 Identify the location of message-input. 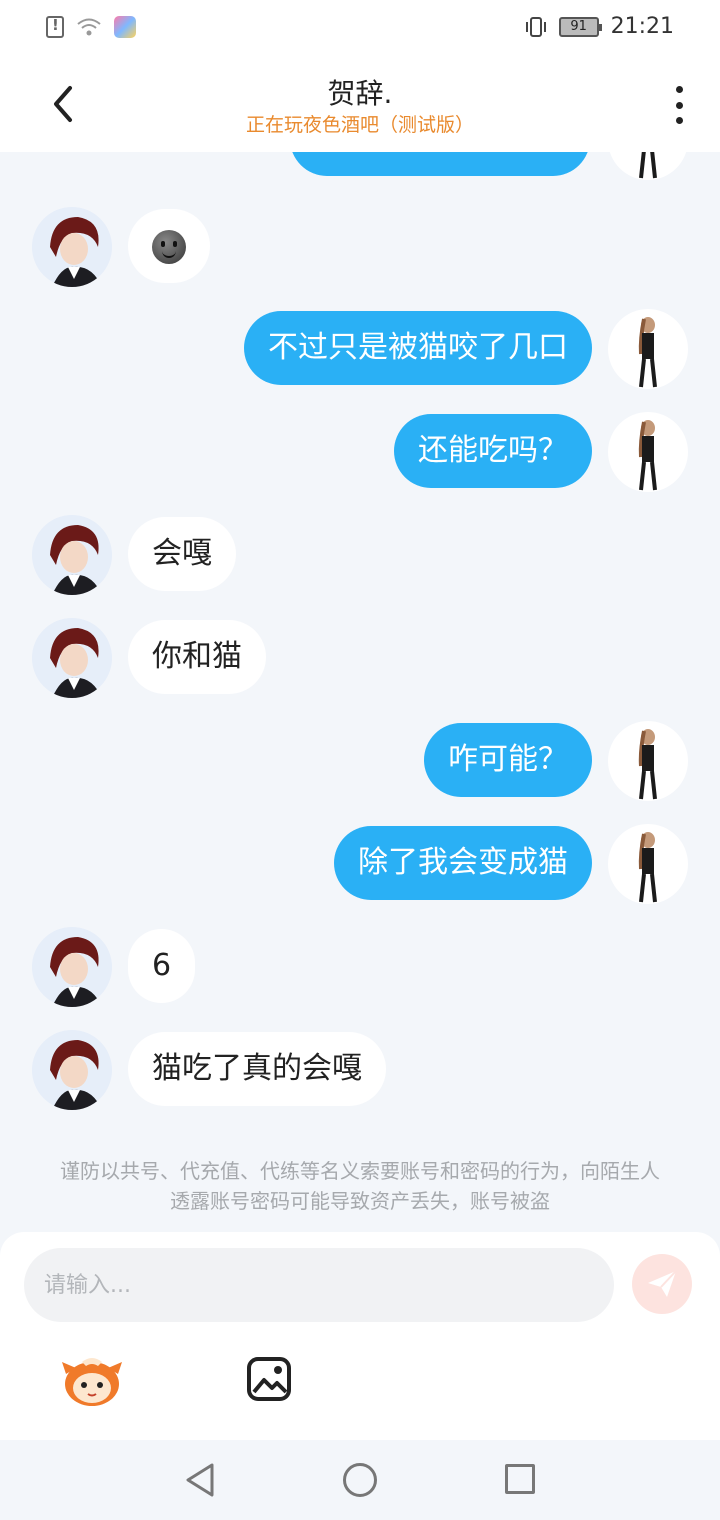
(319, 1285).